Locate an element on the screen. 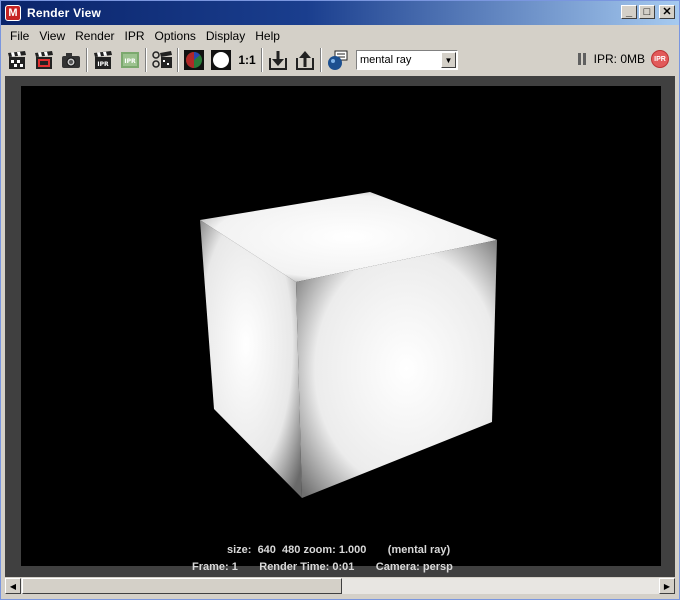 Image resolution: width=680 pixels, height=600 pixels. renderer-dropdown: mental ray ▼ is located at coordinates (407, 60).